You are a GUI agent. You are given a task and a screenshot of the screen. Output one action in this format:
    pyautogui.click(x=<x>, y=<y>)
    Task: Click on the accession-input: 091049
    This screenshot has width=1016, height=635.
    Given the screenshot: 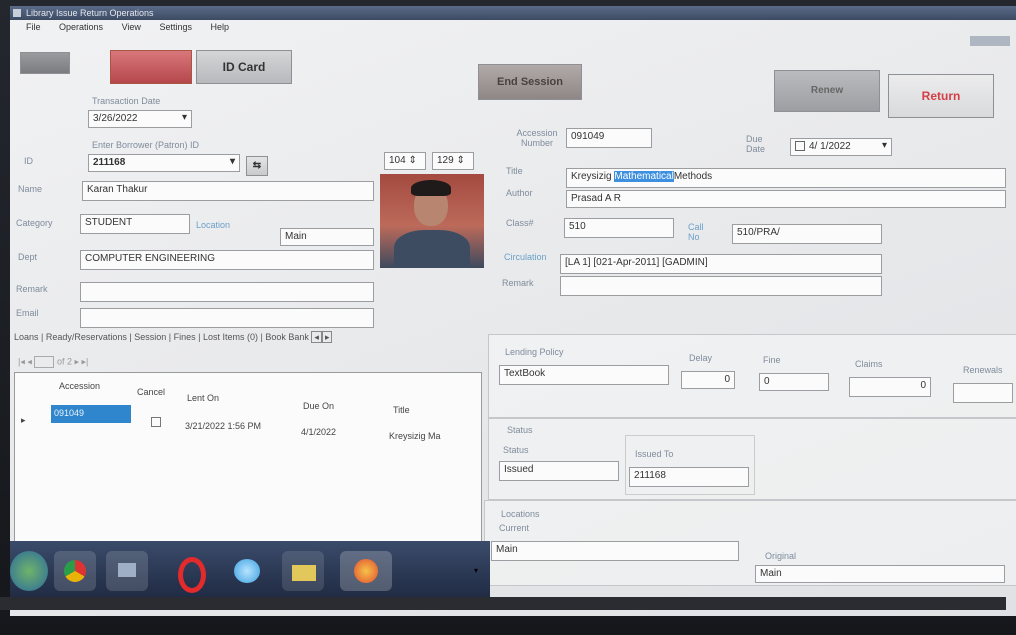 What is the action you would take?
    pyautogui.click(x=609, y=138)
    